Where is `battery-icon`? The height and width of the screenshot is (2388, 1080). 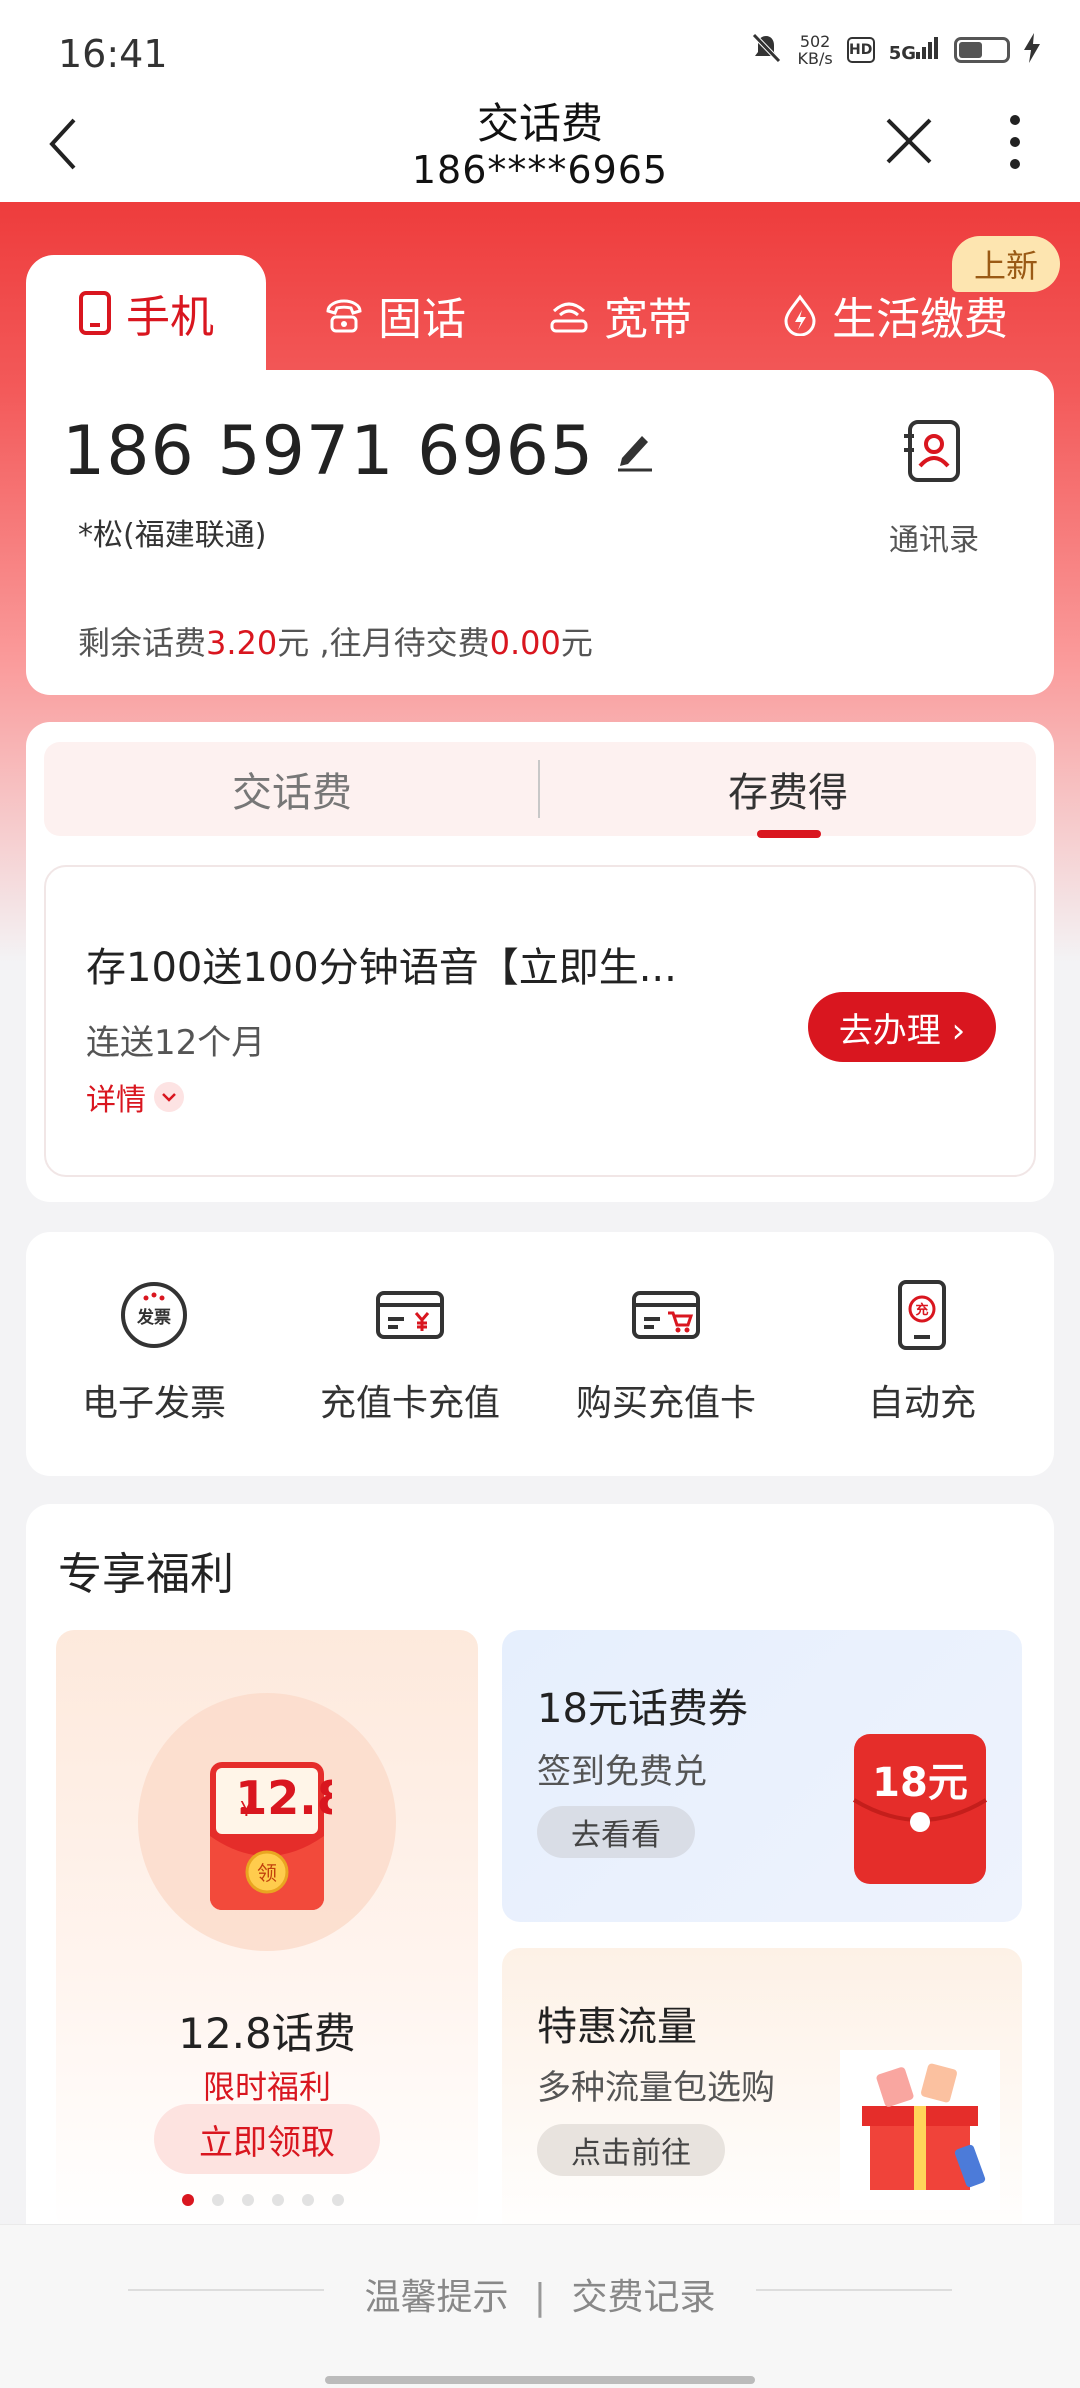
battery-icon is located at coordinates (982, 50).